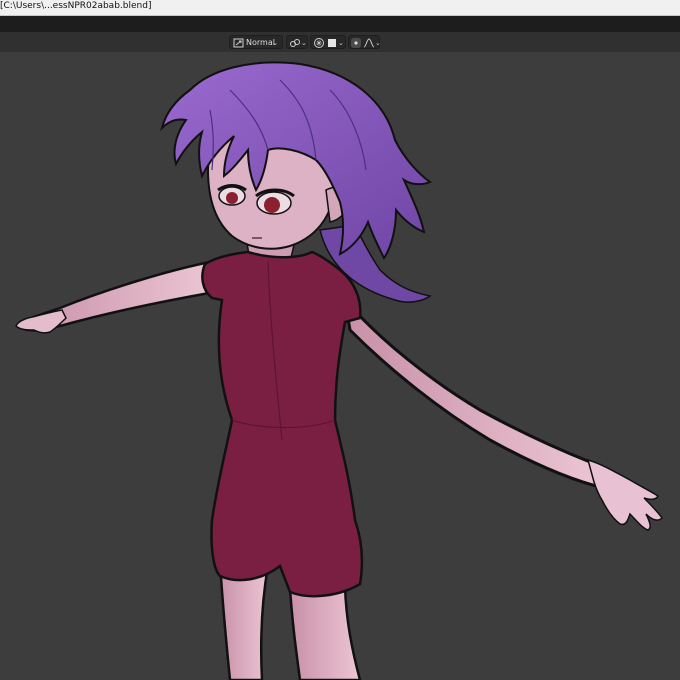  Describe the element at coordinates (340, 8) in the screenshot. I see `window-titlebar: [C:\Users\...essNPR02abab.blend]` at that location.